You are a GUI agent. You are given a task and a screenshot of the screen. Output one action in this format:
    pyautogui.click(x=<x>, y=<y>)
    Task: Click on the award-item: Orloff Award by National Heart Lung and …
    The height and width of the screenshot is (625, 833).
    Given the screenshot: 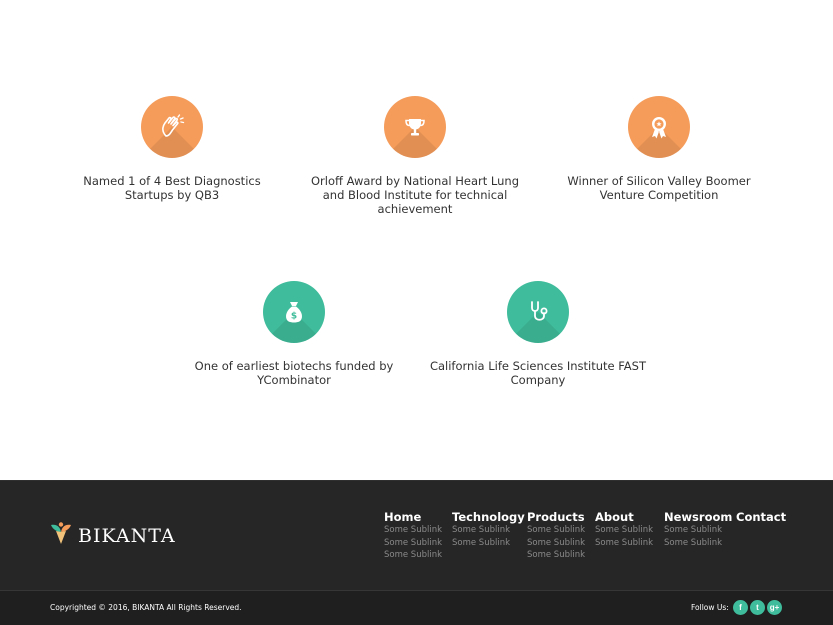 What is the action you would take?
    pyautogui.click(x=415, y=156)
    